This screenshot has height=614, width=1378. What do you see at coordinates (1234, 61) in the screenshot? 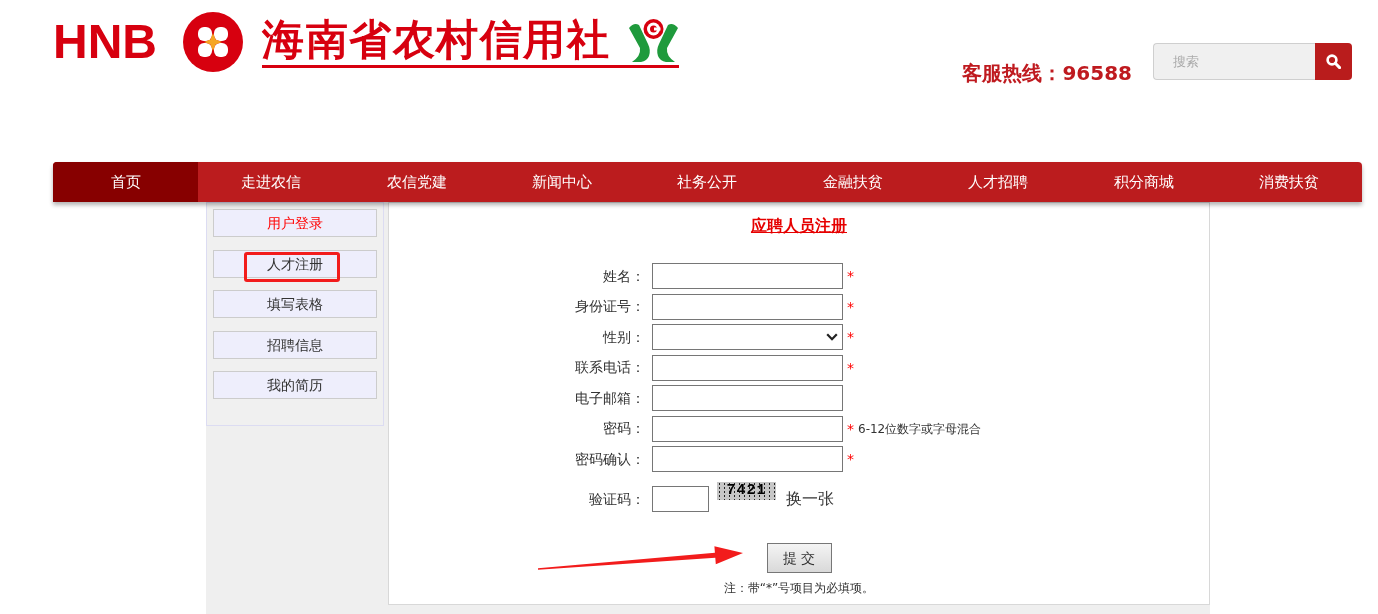
I see `search-field: 搜索` at bounding box center [1234, 61].